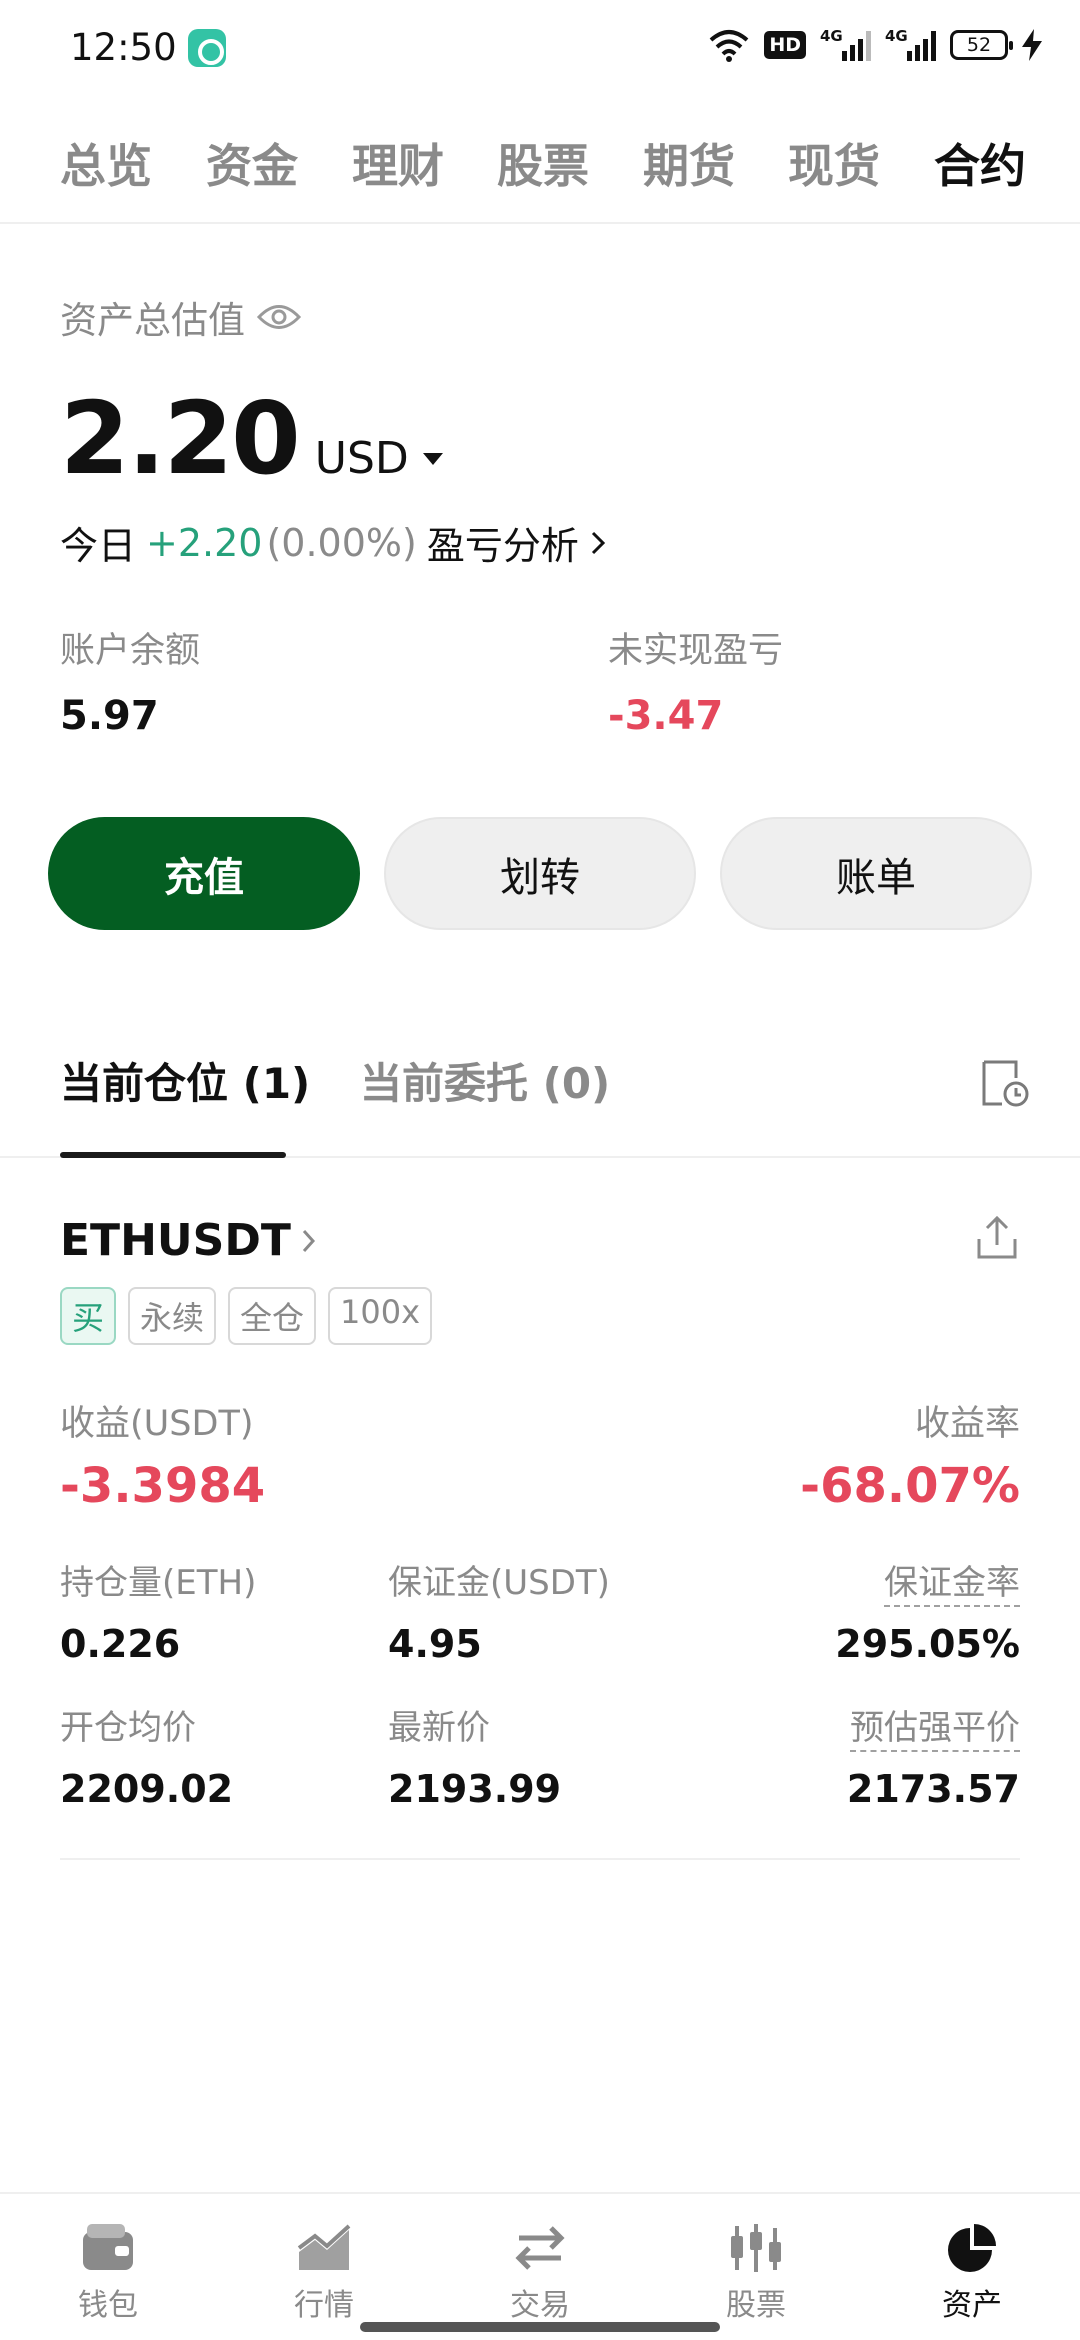 Image resolution: width=1080 pixels, height=2340 pixels. I want to click on status-indicators: HD 4G 4G 52, so click(875, 44).